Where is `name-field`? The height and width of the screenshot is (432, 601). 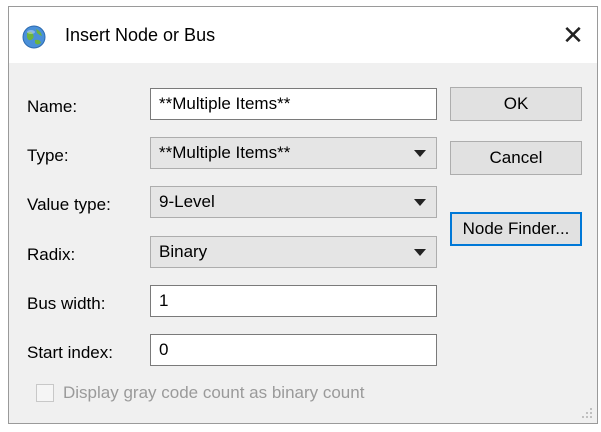 name-field is located at coordinates (293, 104).